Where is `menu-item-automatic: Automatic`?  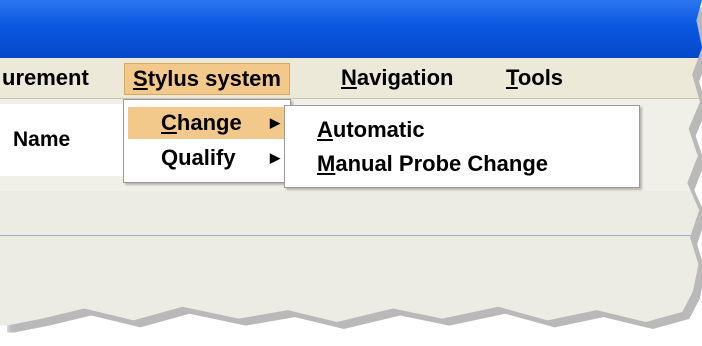
menu-item-automatic: Automatic is located at coordinates (371, 130).